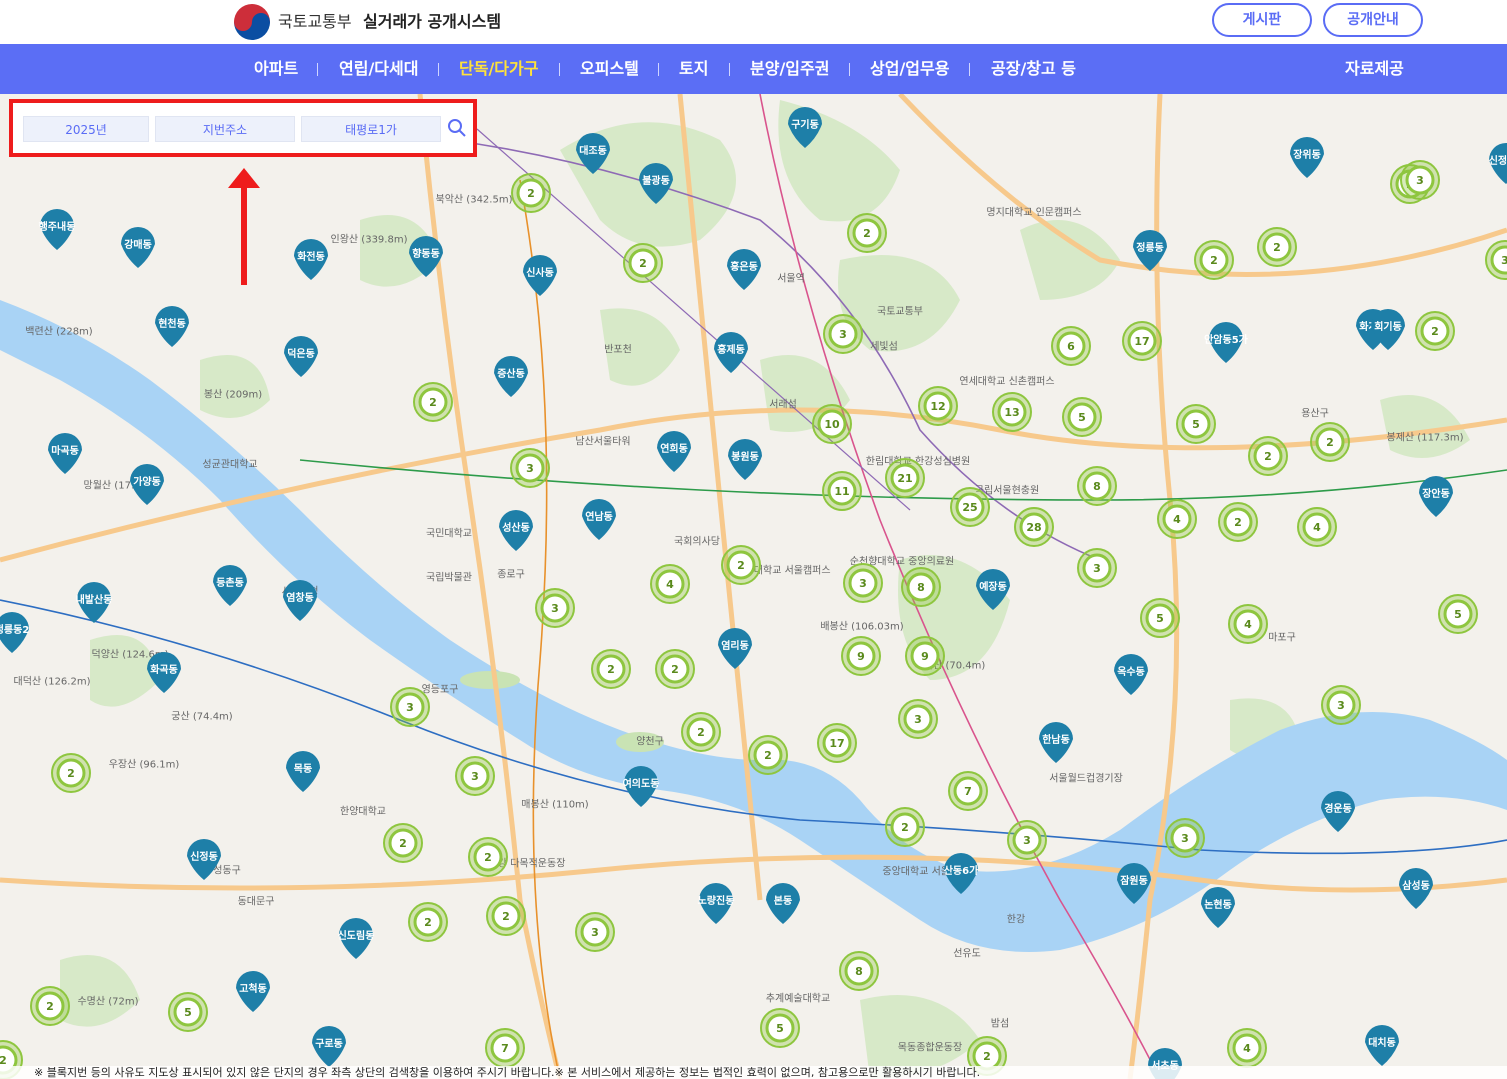 This screenshot has height=1079, width=1507. I want to click on board-button: 게시판, so click(1262, 20).